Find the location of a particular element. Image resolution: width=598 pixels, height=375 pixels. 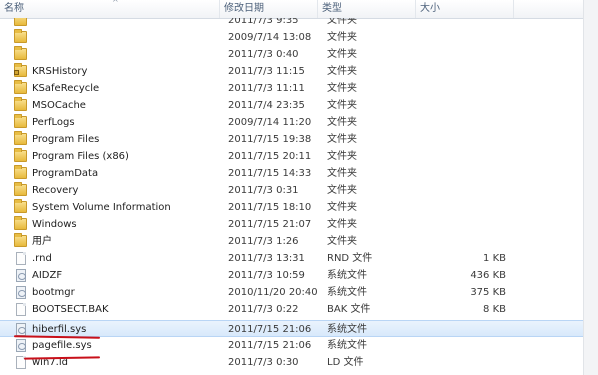

list-item: KRSHistory 2011/7/3 11:15 文件夹 is located at coordinates (291, 71).